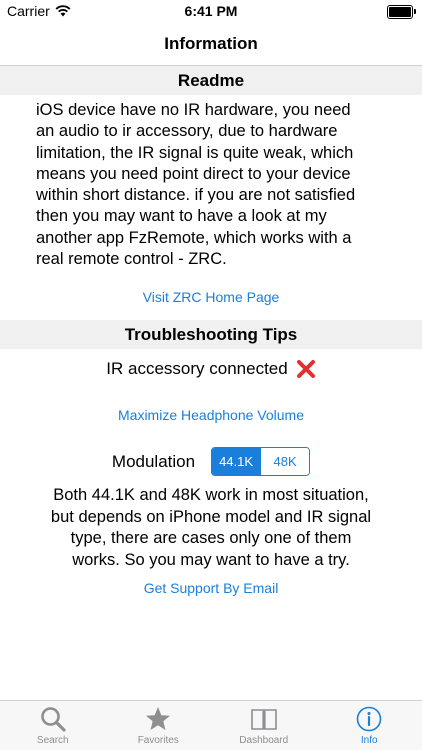 The width and height of the screenshot is (422, 750). What do you see at coordinates (263, 719) in the screenshot?
I see `book-icon` at bounding box center [263, 719].